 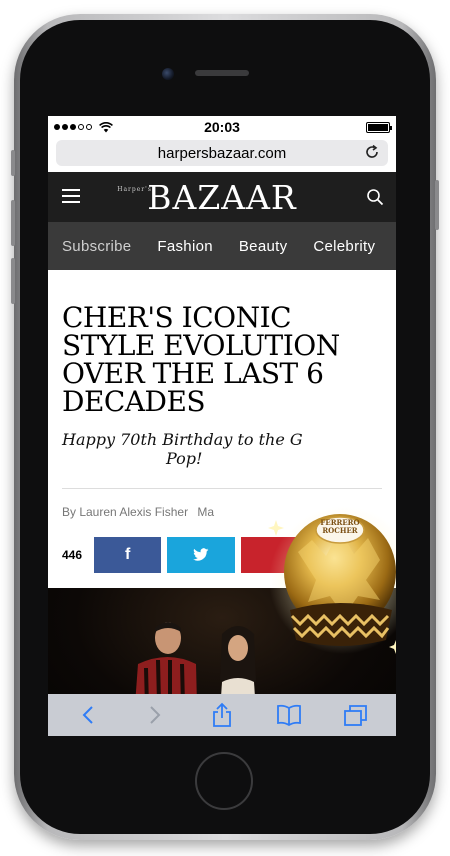 I want to click on byline-date: Ma, so click(x=206, y=512).